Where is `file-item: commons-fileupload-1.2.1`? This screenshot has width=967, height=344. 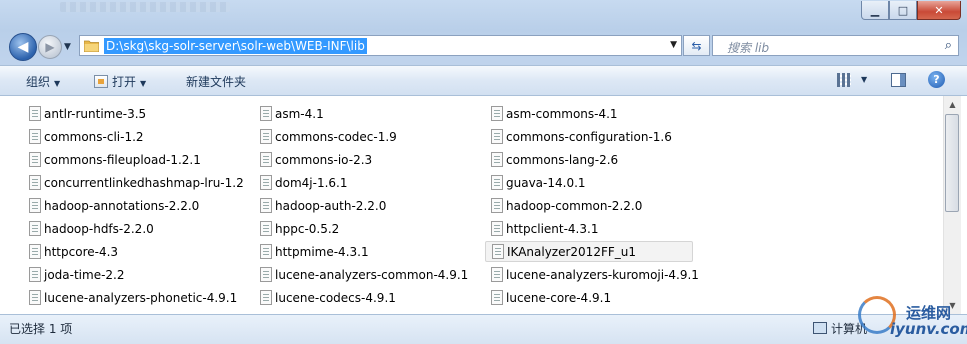
file-item: commons-fileupload-1.2.1 is located at coordinates (100, 159).